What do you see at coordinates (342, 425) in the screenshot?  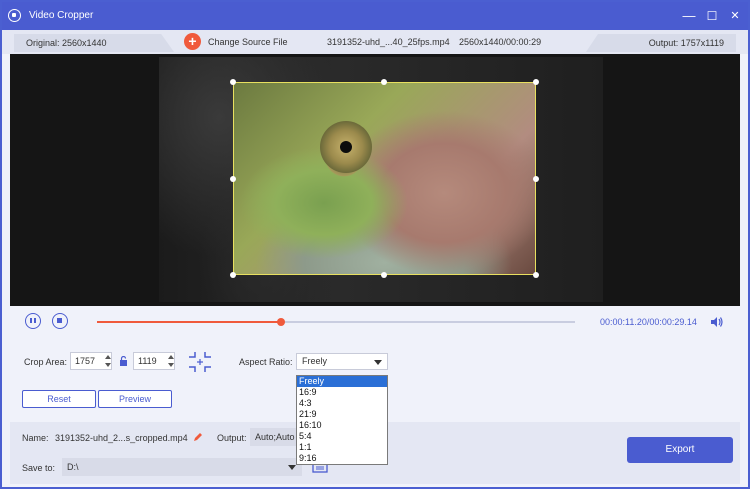 I see `aspect-option: 16:10` at bounding box center [342, 425].